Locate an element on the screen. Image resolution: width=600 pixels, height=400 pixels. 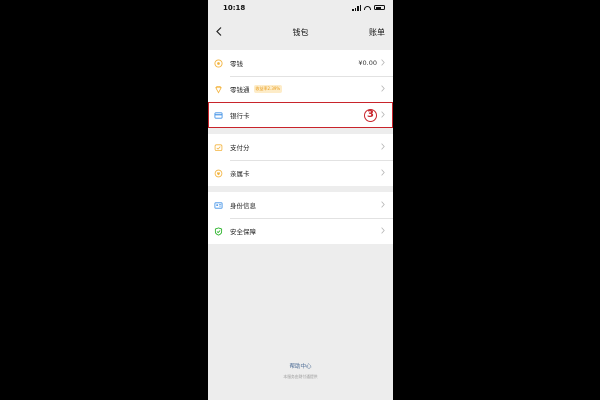
wallet-menu: 零钱 ¥0.00 零钱通 收益率2.39% 银行卡 3 支付分亲属卡身份信息安全保障 is located at coordinates (300, 147).